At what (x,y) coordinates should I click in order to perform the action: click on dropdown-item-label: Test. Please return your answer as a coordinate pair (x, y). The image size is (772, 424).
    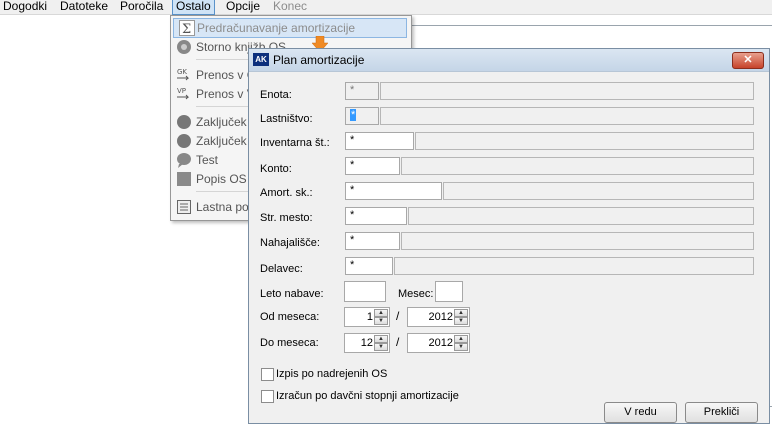
    Looking at the image, I should click on (207, 160).